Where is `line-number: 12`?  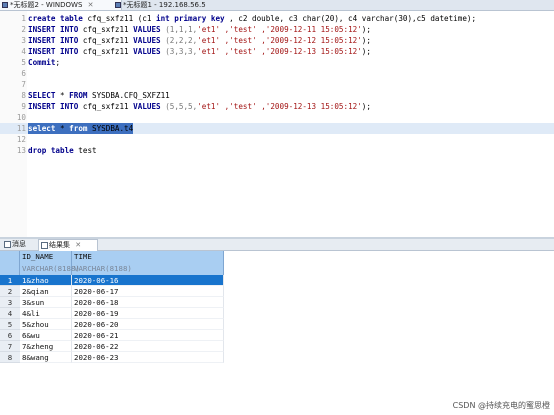
line-number: 12 is located at coordinates (21, 139).